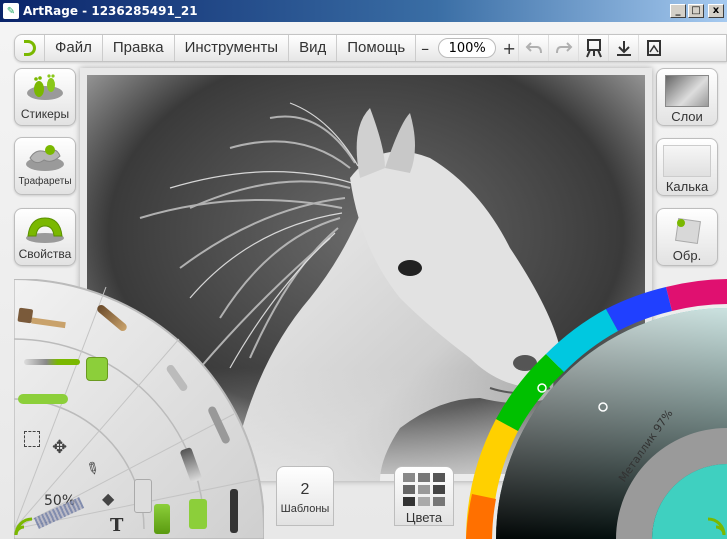 The image size is (727, 539). What do you see at coordinates (45, 114) in the screenshot?
I see `stickers-label: Стикеры` at bounding box center [45, 114].